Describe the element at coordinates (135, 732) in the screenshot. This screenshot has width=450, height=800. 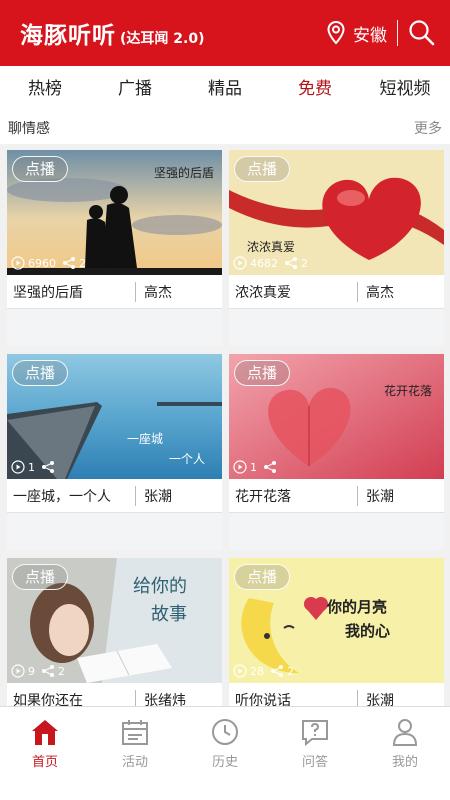
I see `calendar-icon` at that location.